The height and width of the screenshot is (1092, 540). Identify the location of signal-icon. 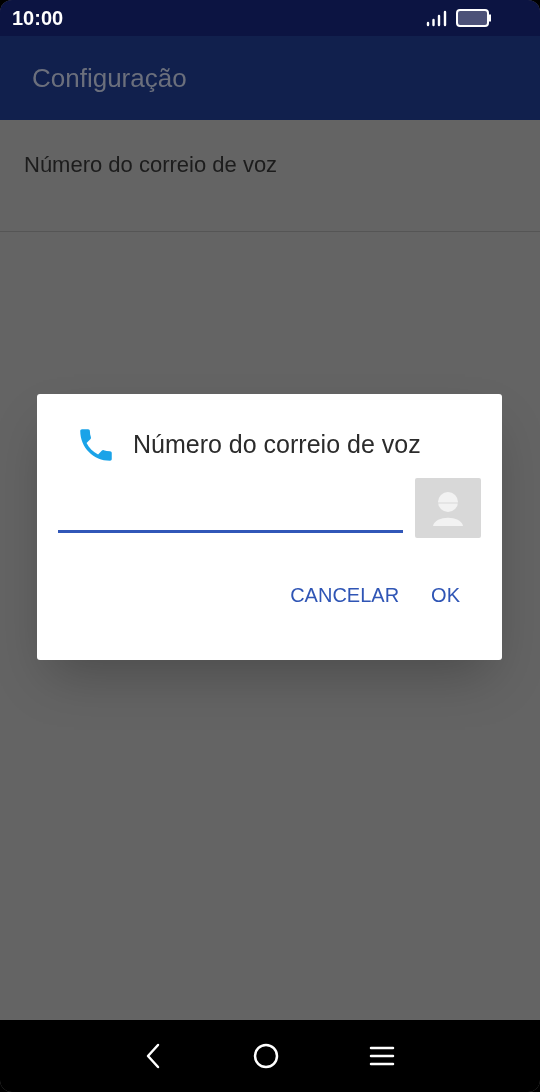
(437, 18).